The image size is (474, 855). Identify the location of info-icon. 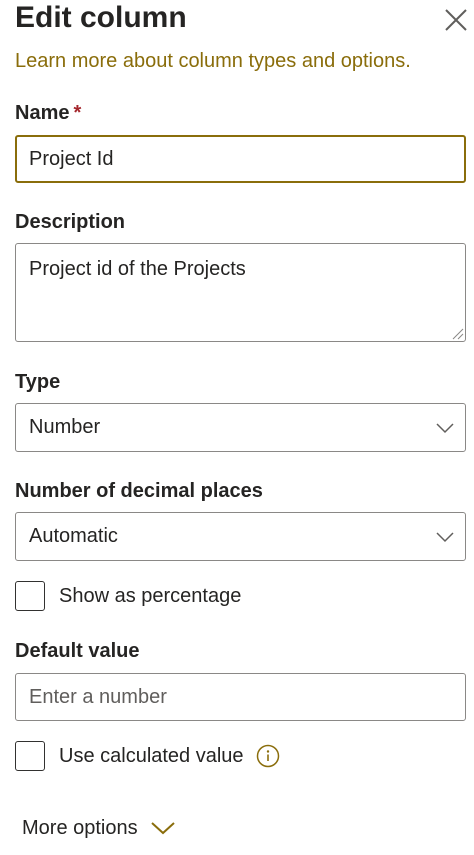
(268, 756).